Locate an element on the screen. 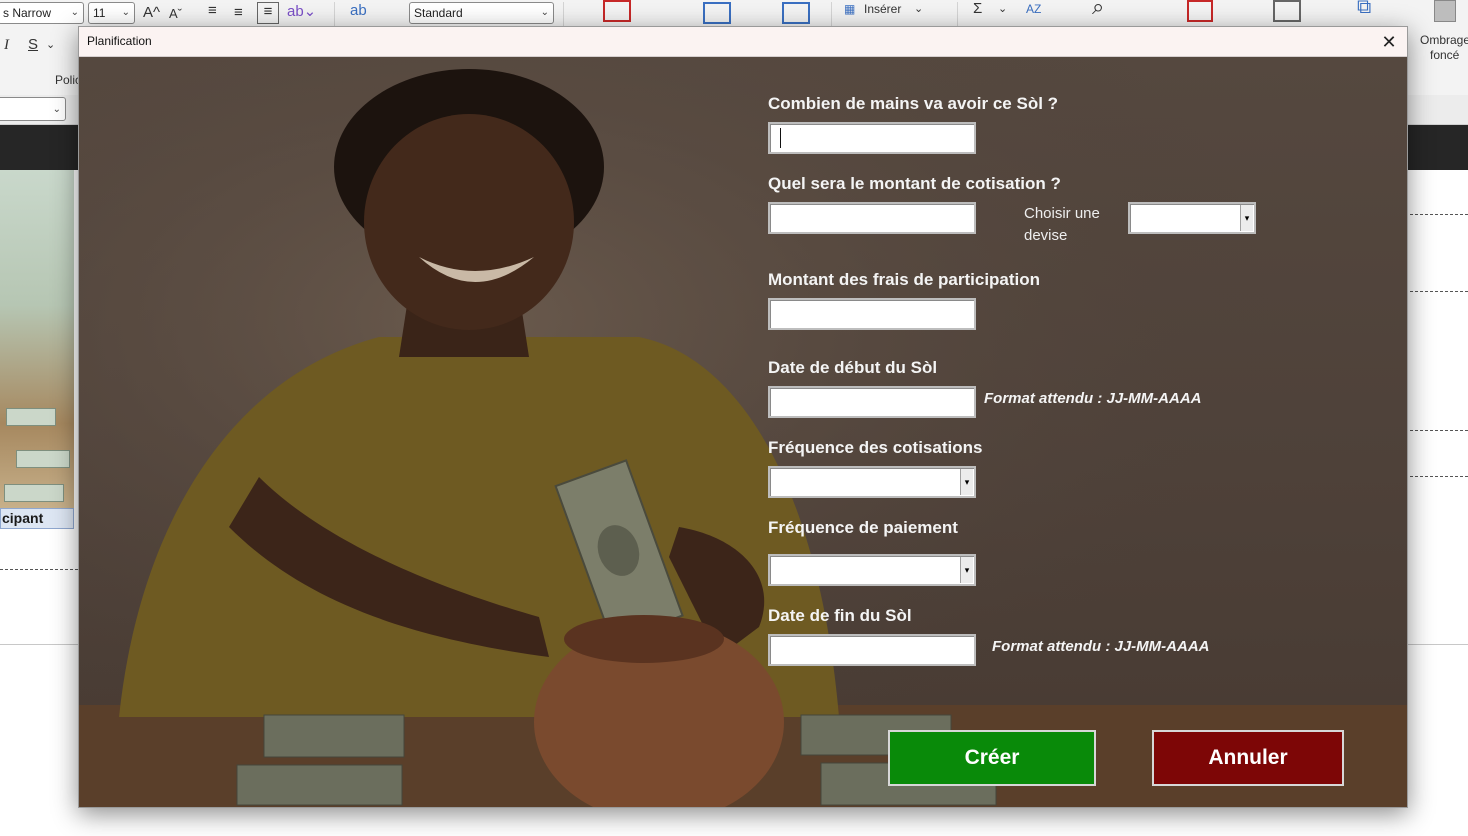 The height and width of the screenshot is (836, 1468). dialog-title: Planification is located at coordinates (119, 41).